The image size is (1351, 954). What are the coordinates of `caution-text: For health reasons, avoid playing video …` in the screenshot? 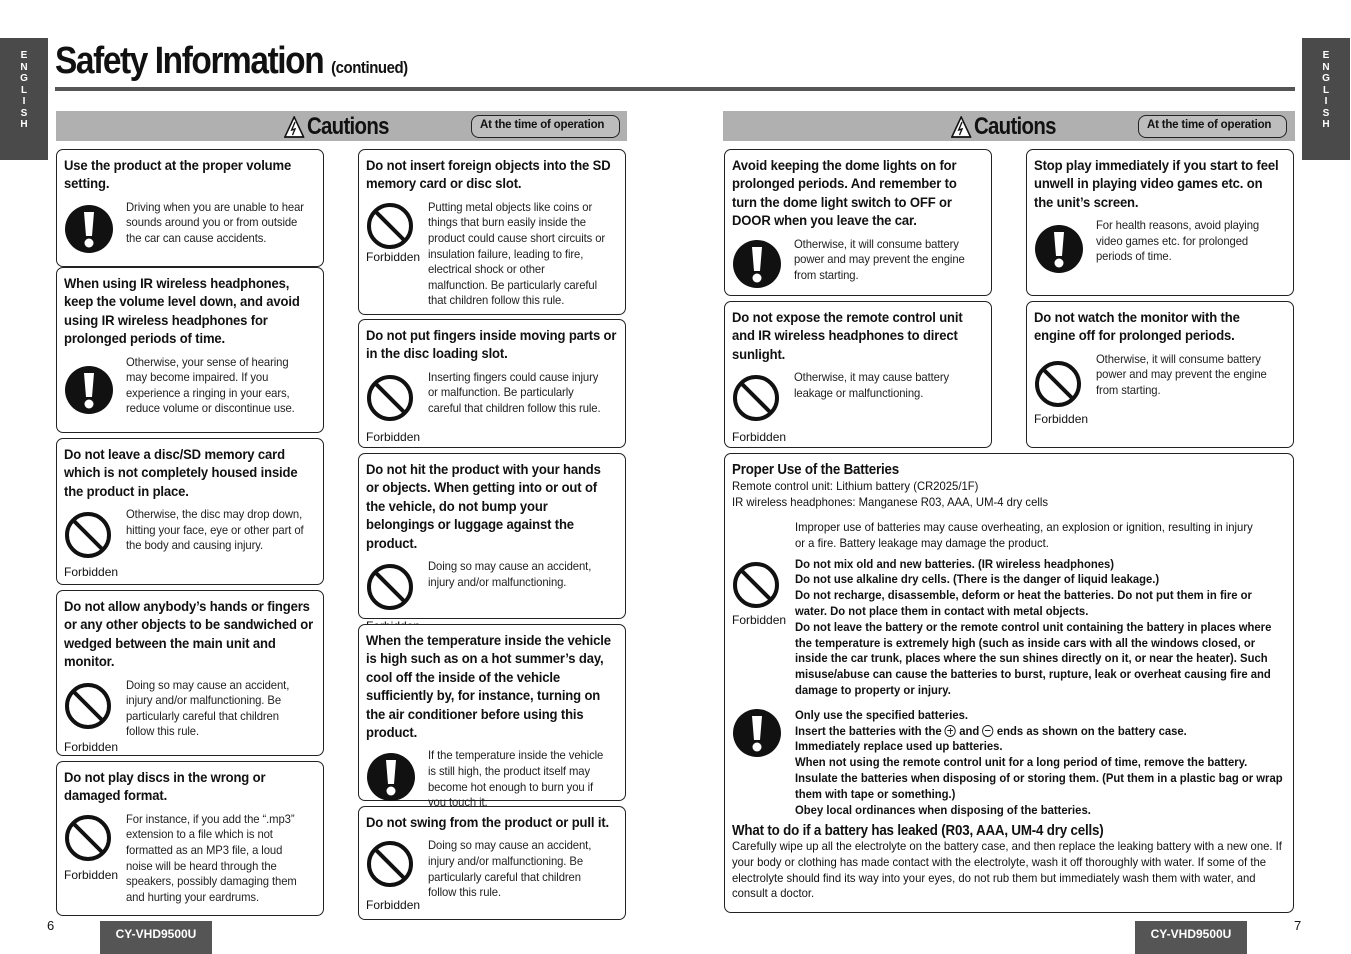 It's located at (1178, 241).